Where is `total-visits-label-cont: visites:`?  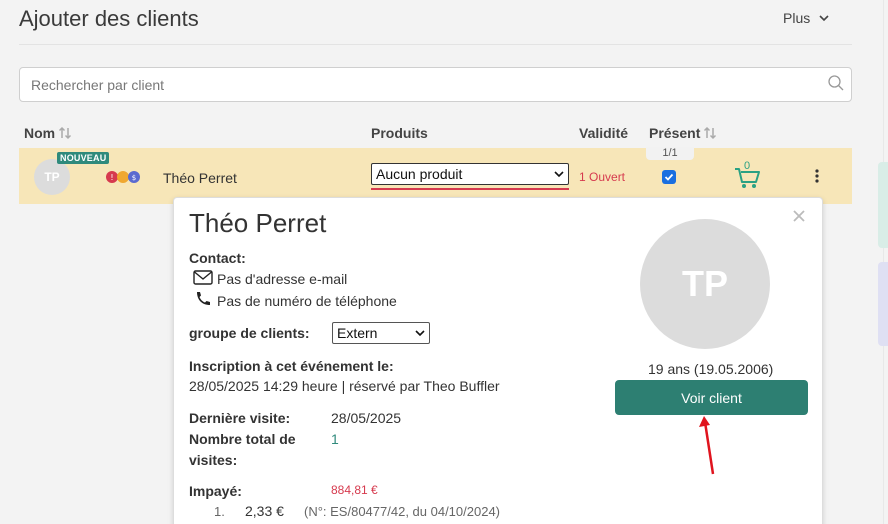
total-visits-label-cont: visites: is located at coordinates (213, 460).